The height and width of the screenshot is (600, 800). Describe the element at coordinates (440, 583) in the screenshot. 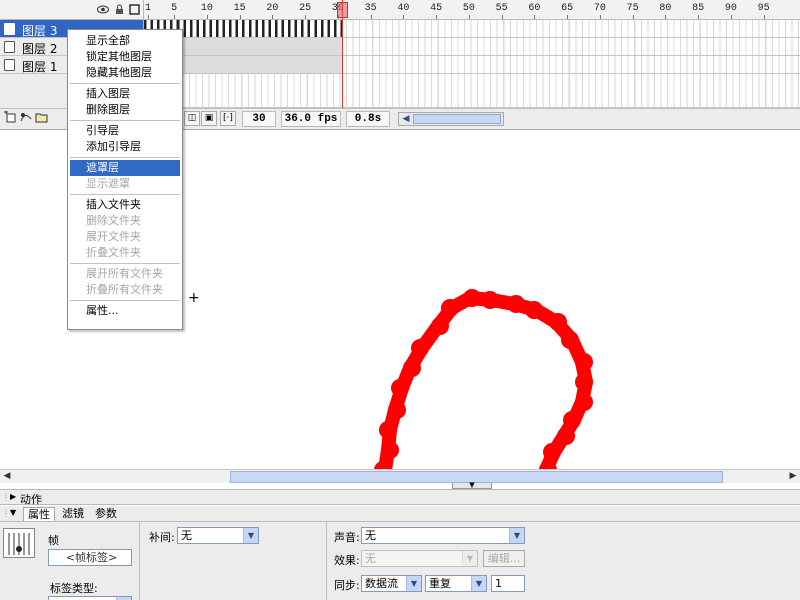

I see `repeat-value: 重复` at that location.